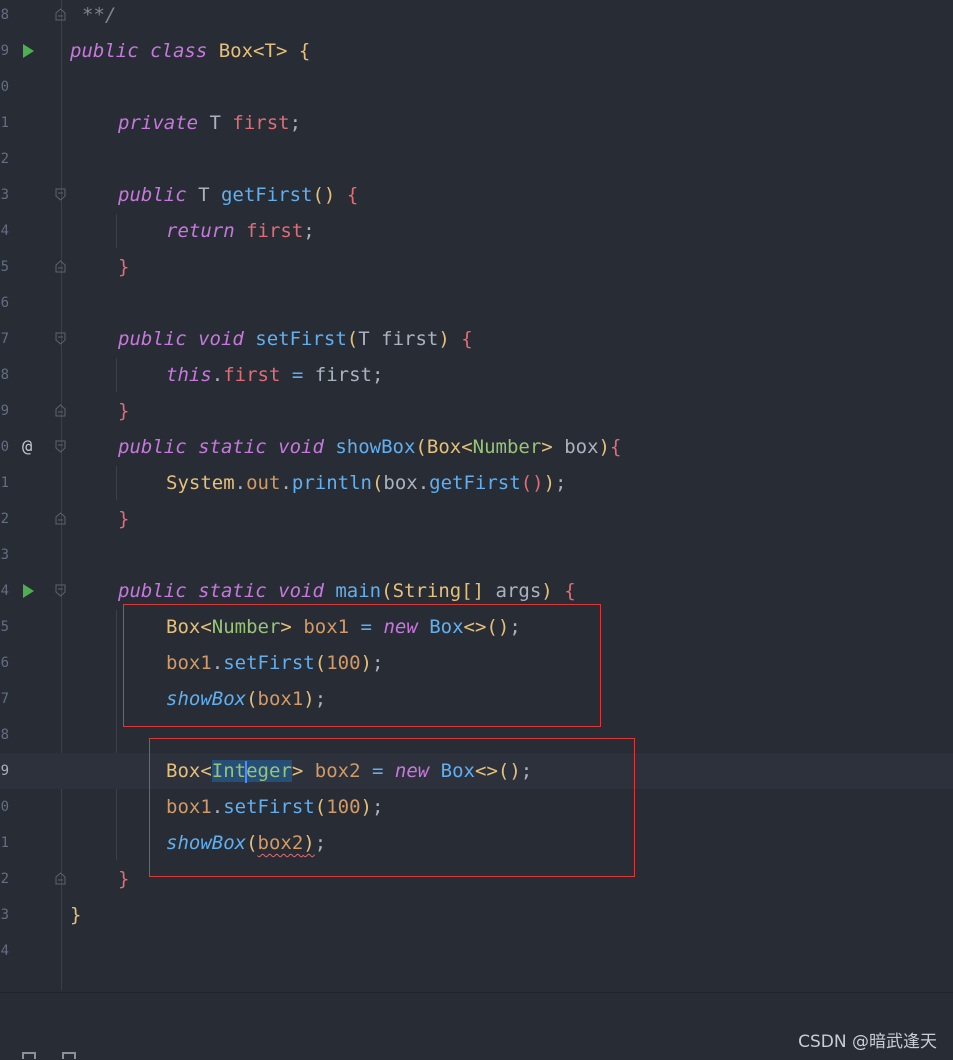  I want to click on code-text: public class Box<T> {, so click(190, 51).